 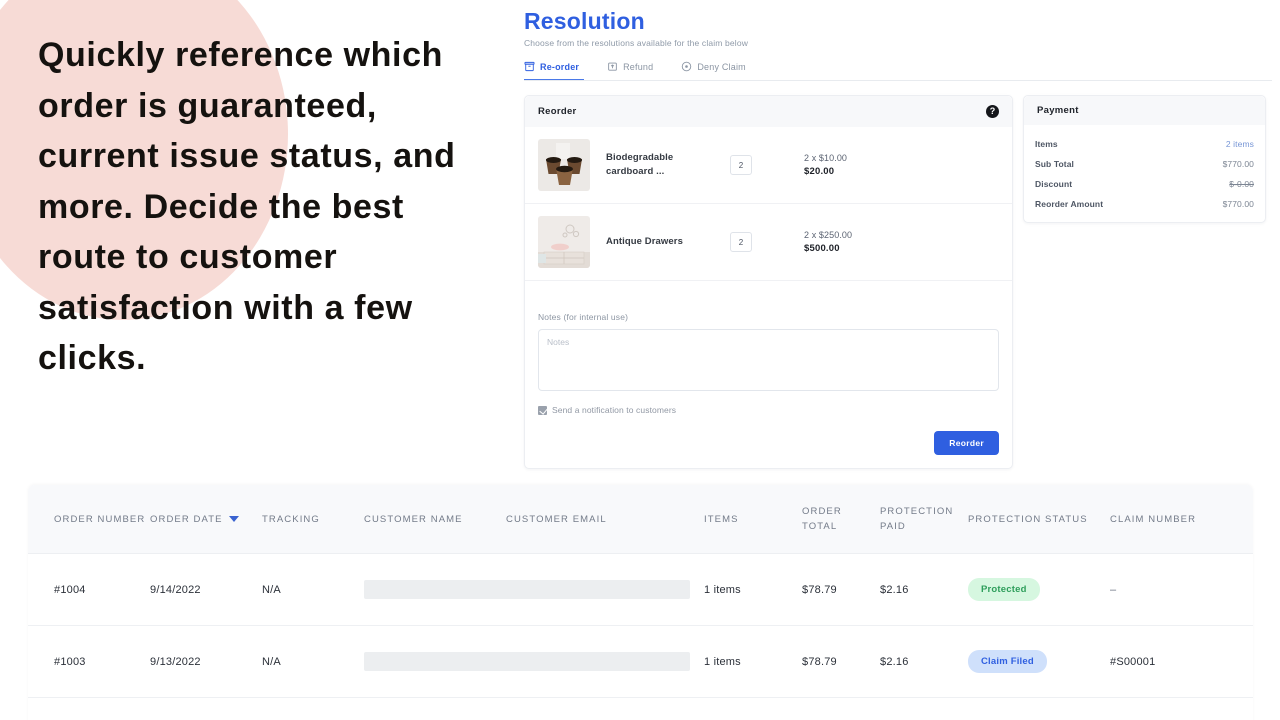 I want to click on payment-row-label: Items, so click(x=1046, y=144).